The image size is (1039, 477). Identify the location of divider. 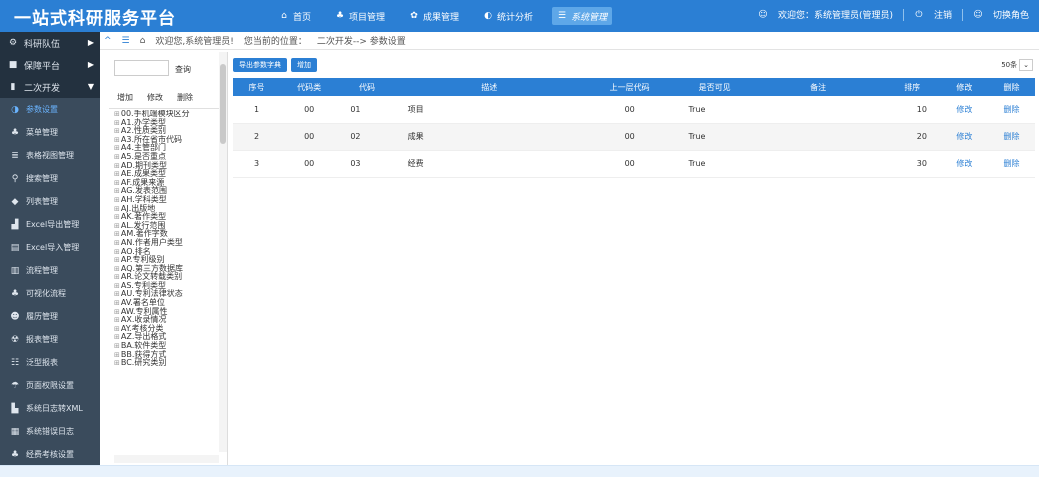
(164, 108).